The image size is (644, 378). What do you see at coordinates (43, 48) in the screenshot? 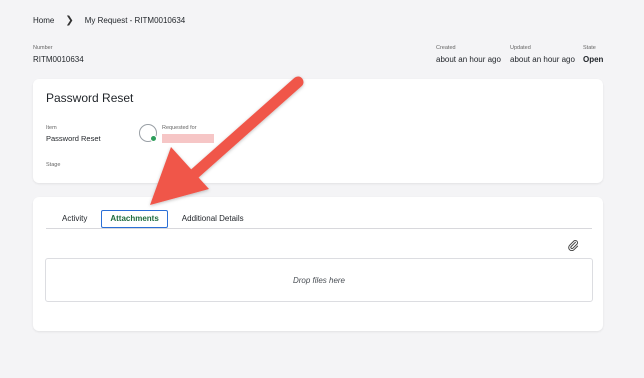
I see `number-label: Number` at bounding box center [43, 48].